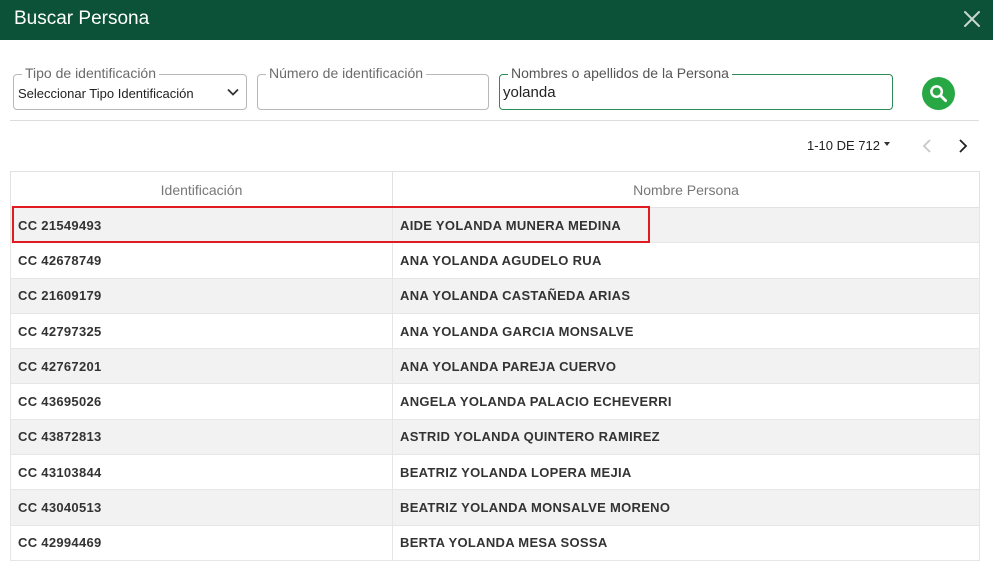 This screenshot has width=993, height=578. What do you see at coordinates (620, 73) in the screenshot?
I see `nombres-label: Nombres o apellidos de la Persona` at bounding box center [620, 73].